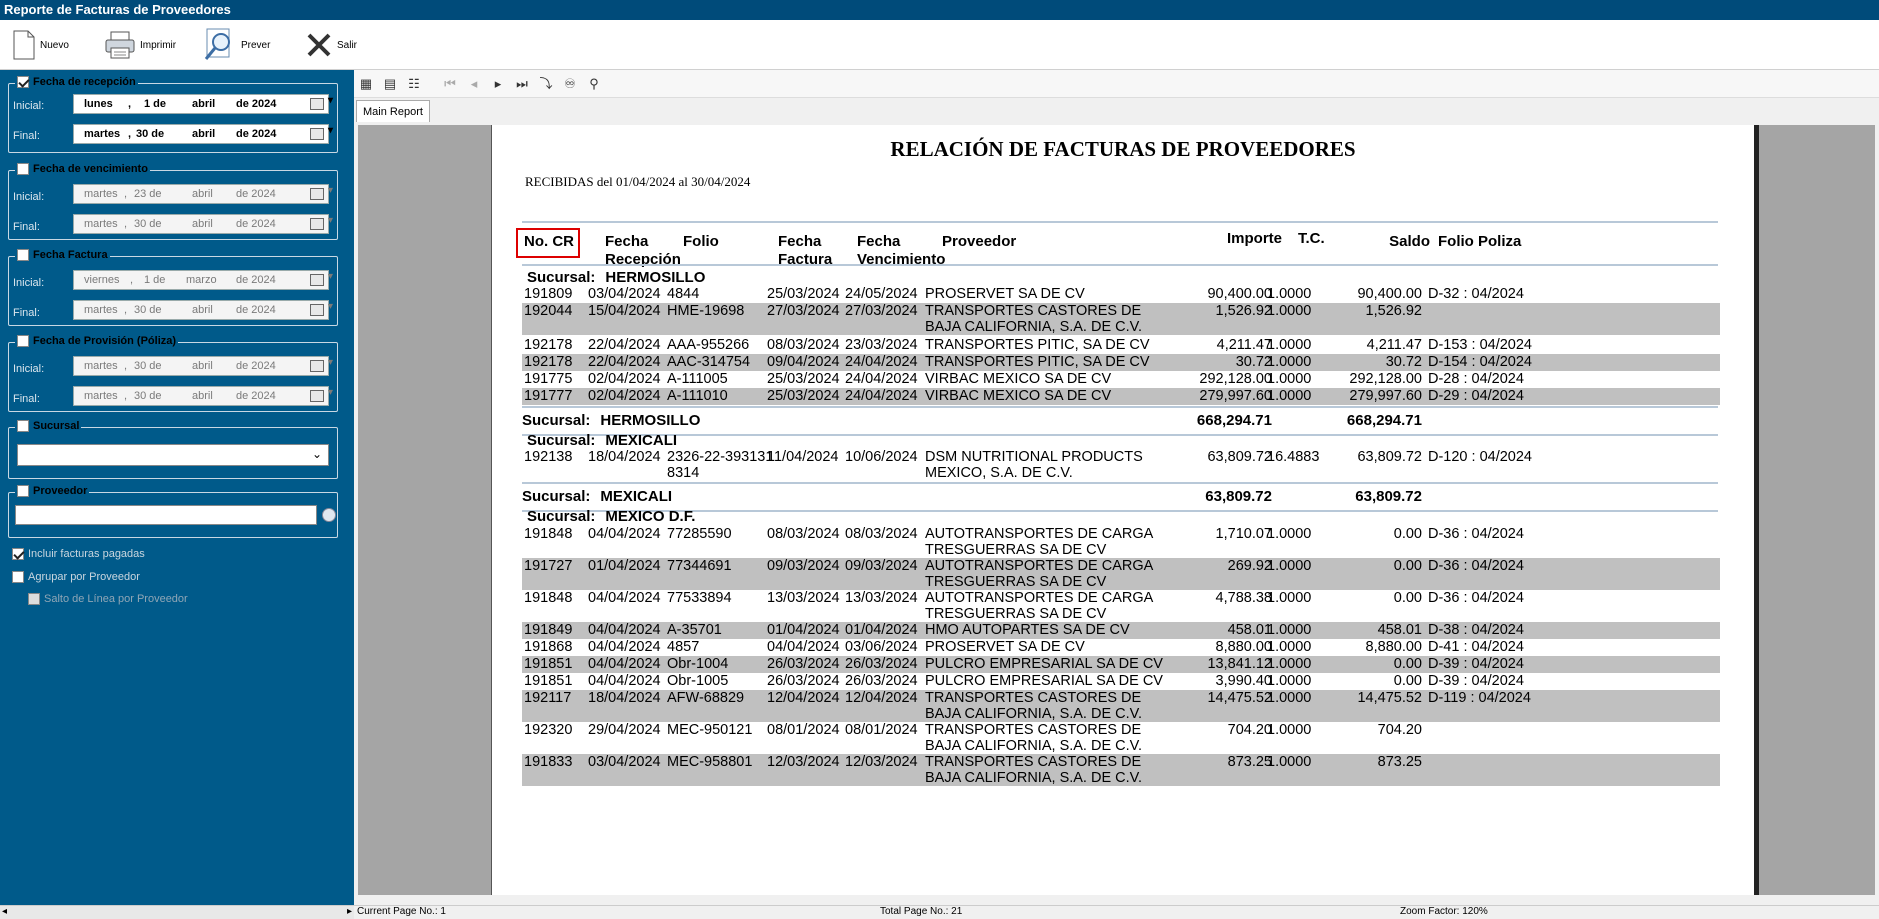  What do you see at coordinates (82, 169) in the screenshot?
I see `vencimiento-toggle: Fecha de vencimiento` at bounding box center [82, 169].